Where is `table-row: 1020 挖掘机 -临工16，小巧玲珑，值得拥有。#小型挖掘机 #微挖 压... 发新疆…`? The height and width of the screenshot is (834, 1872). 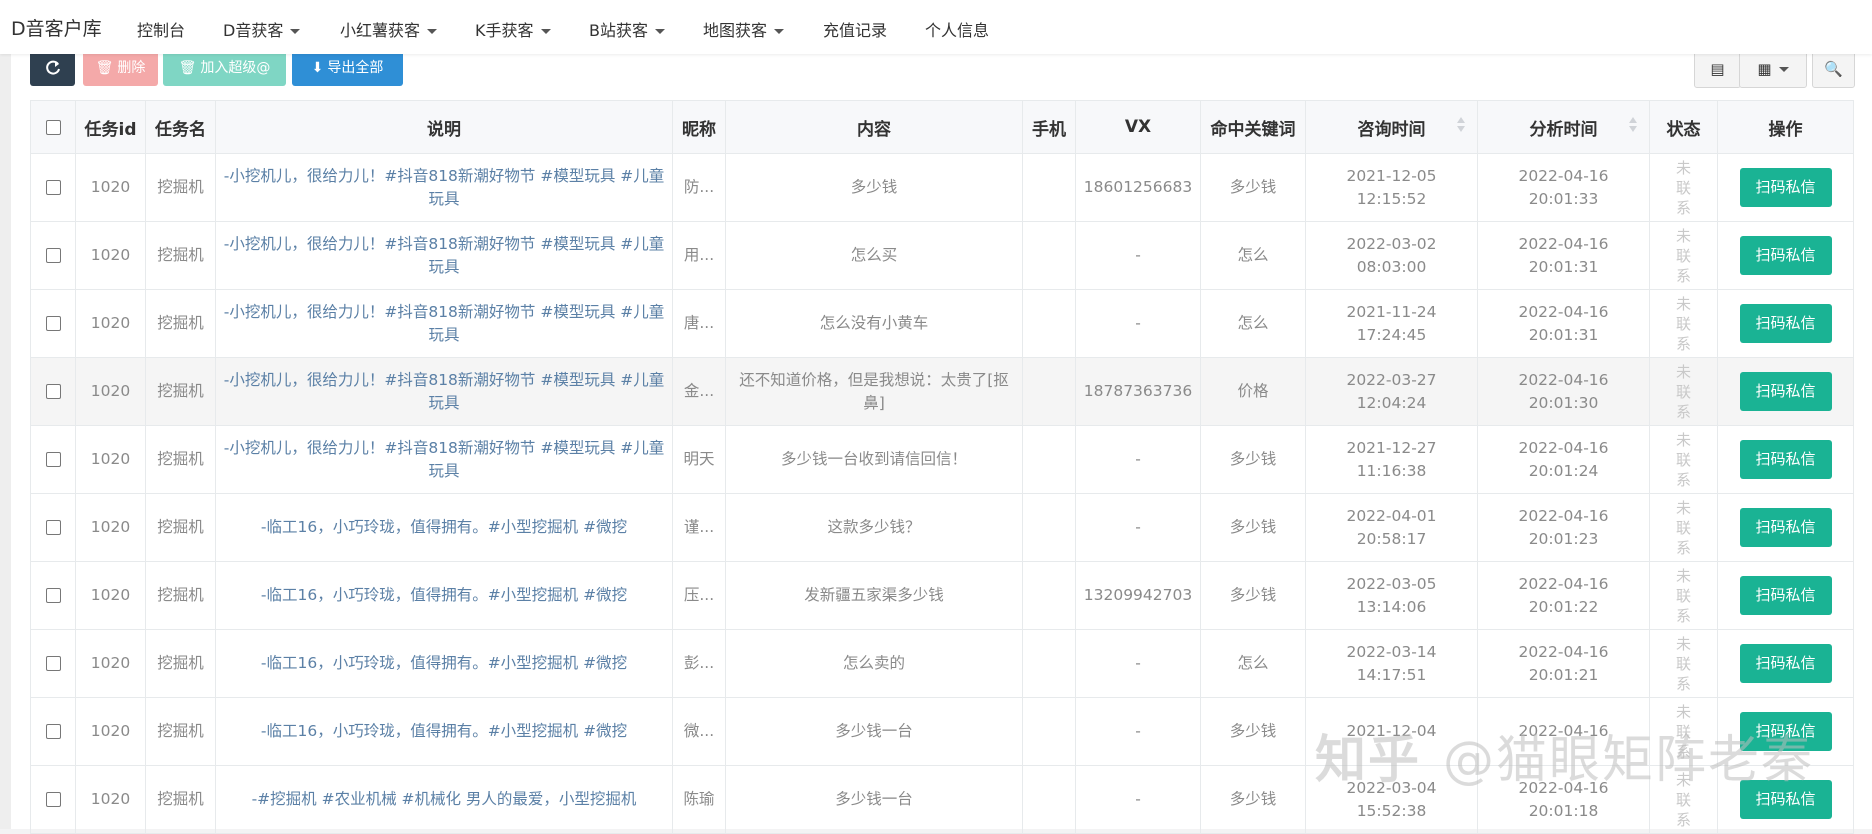
table-row: 1020 挖掘机 -临工16，小巧玲珑，值得拥有。#小型挖掘机 #微挖 压... 发新疆… is located at coordinates (942, 595).